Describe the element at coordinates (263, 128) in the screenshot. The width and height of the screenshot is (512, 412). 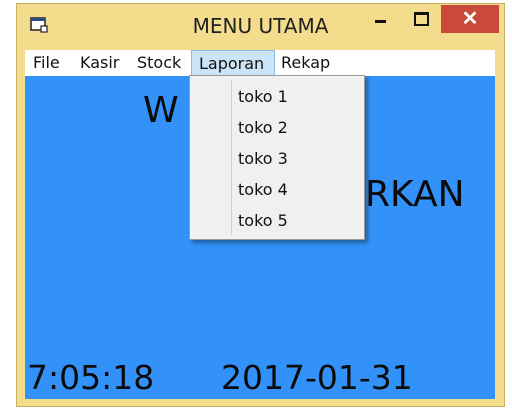
I see `menu-item-toko-2: toko 2` at that location.